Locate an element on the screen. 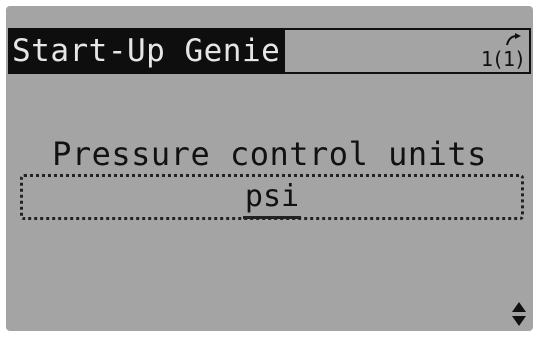  page-indicator: 1(1) is located at coordinates (503, 51).